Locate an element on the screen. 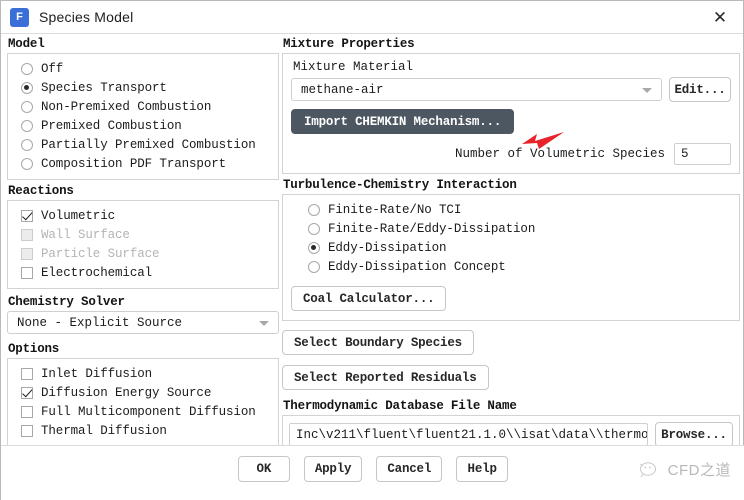 The width and height of the screenshot is (744, 500). watermark-text: CFD之道 is located at coordinates (699, 470).